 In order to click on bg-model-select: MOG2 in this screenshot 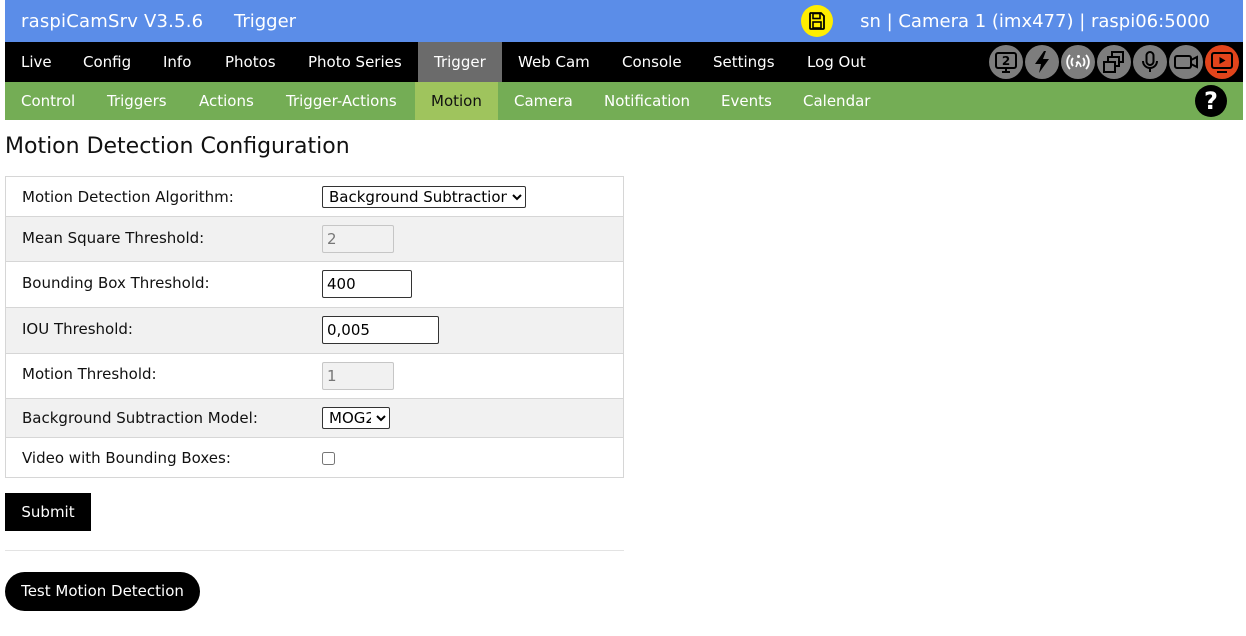, I will do `click(356, 418)`.